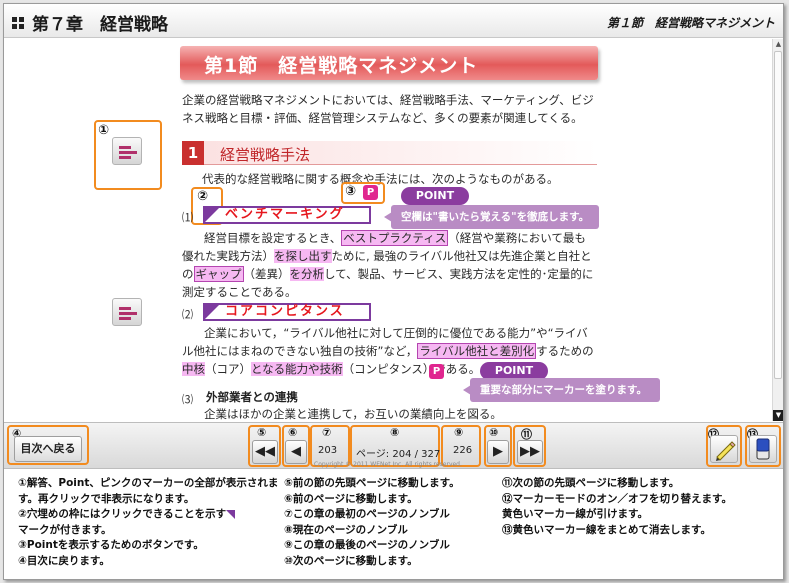 The height and width of the screenshot is (583, 789). Describe the element at coordinates (193, 369) in the screenshot. I see `pink-marker-text: 中核` at that location.